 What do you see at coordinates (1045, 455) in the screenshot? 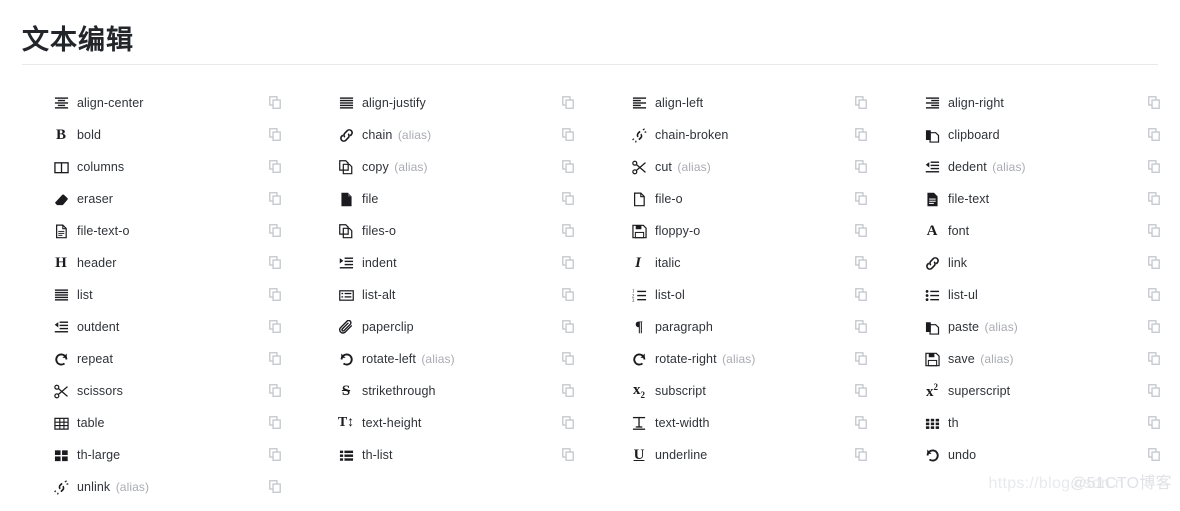
I see `icon-row: undo` at bounding box center [1045, 455].